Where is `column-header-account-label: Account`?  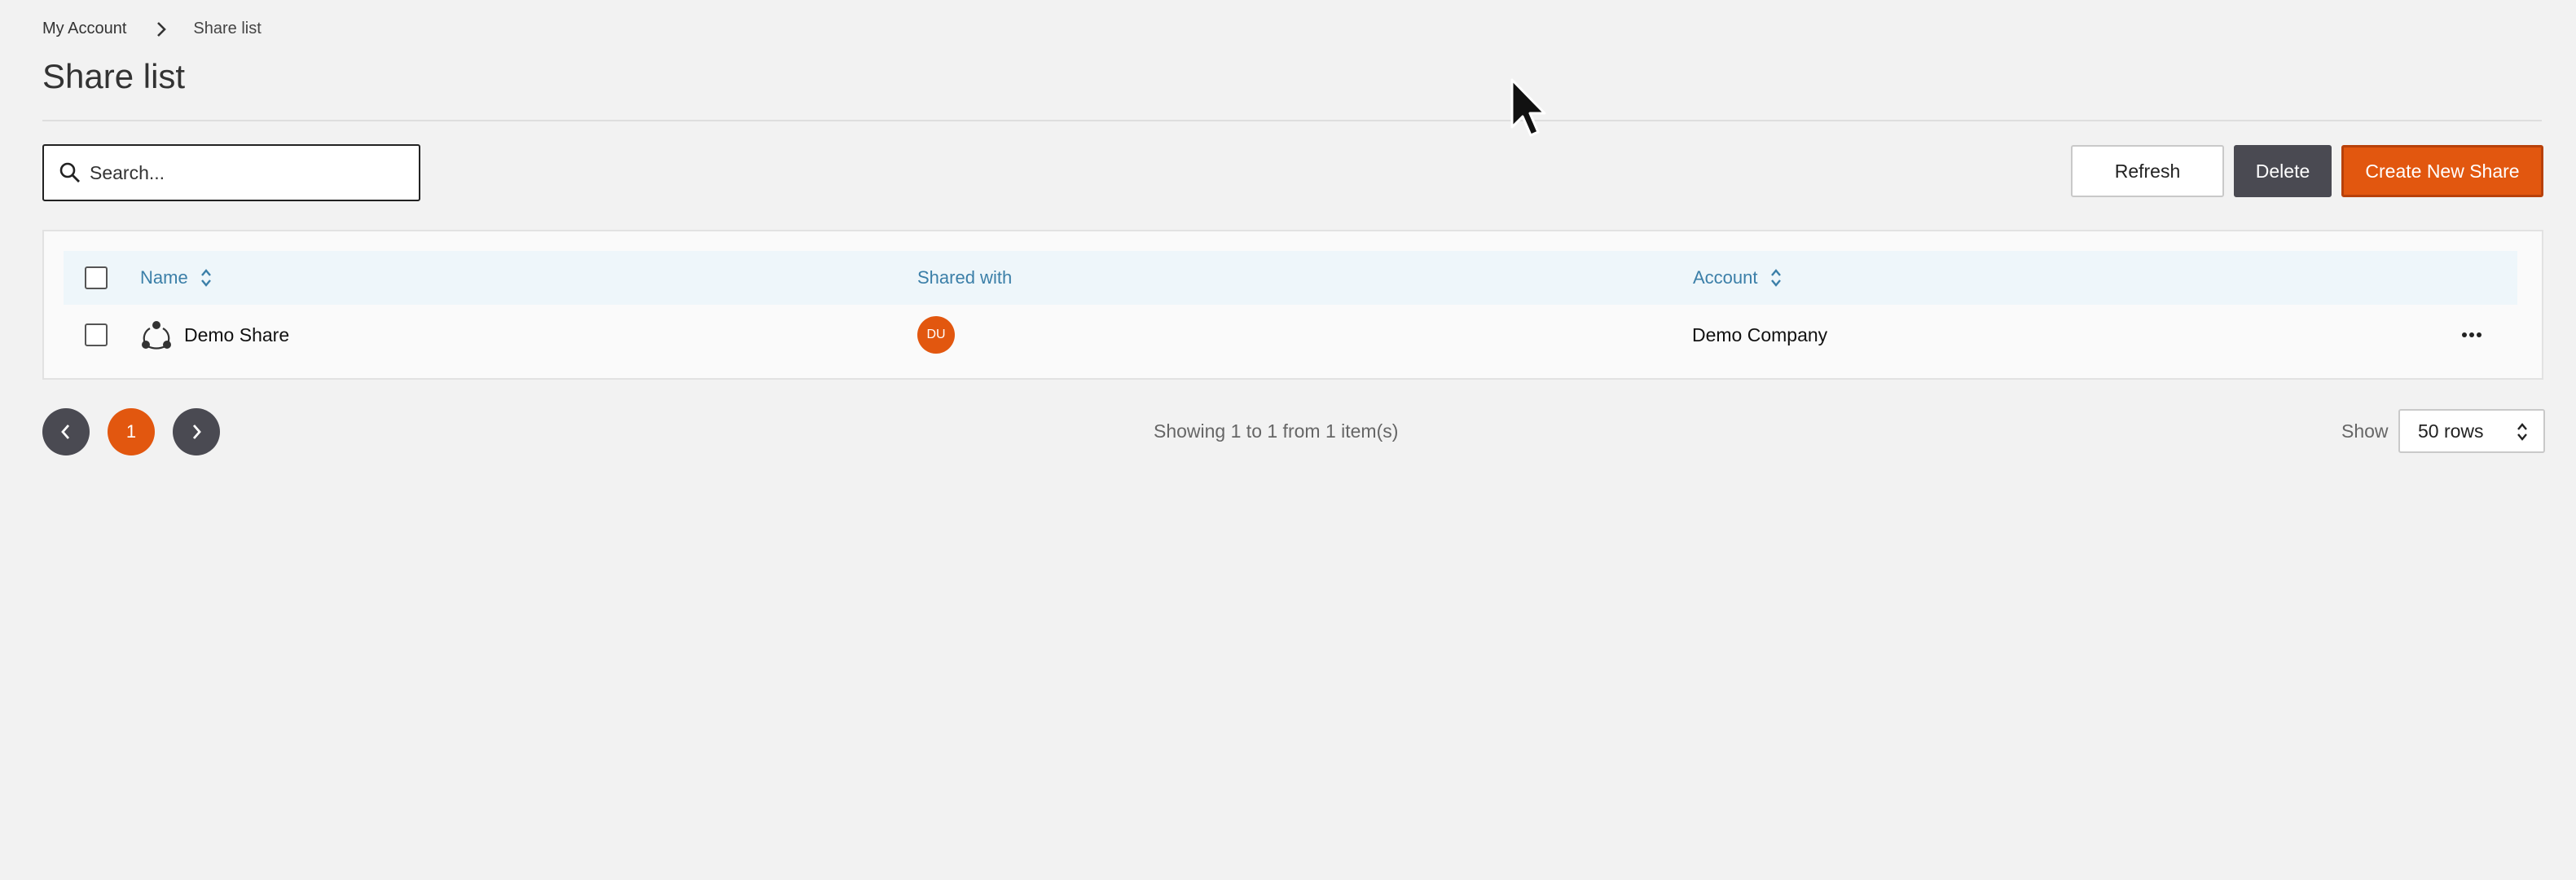 column-header-account-label: Account is located at coordinates (1725, 277).